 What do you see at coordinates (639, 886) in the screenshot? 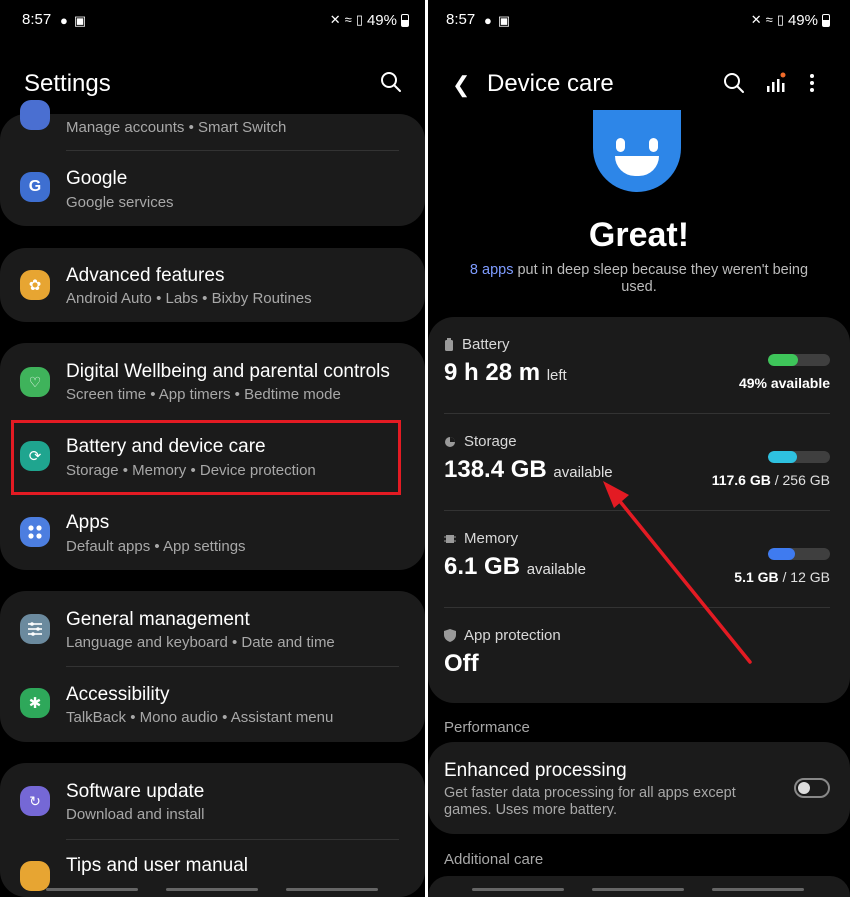
I see `additional-care-card` at bounding box center [639, 886].